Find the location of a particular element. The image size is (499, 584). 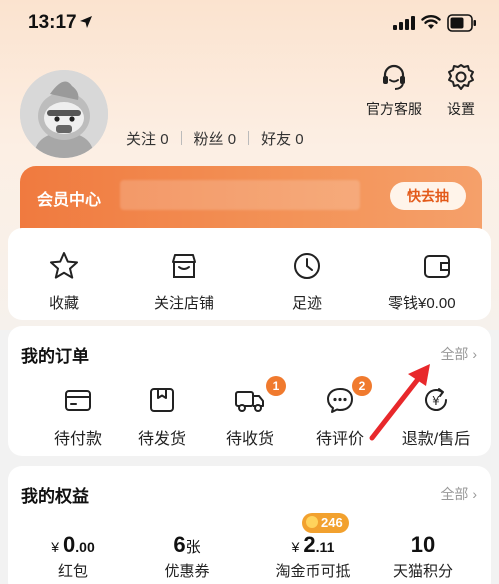

signal-icon is located at coordinates (404, 23).